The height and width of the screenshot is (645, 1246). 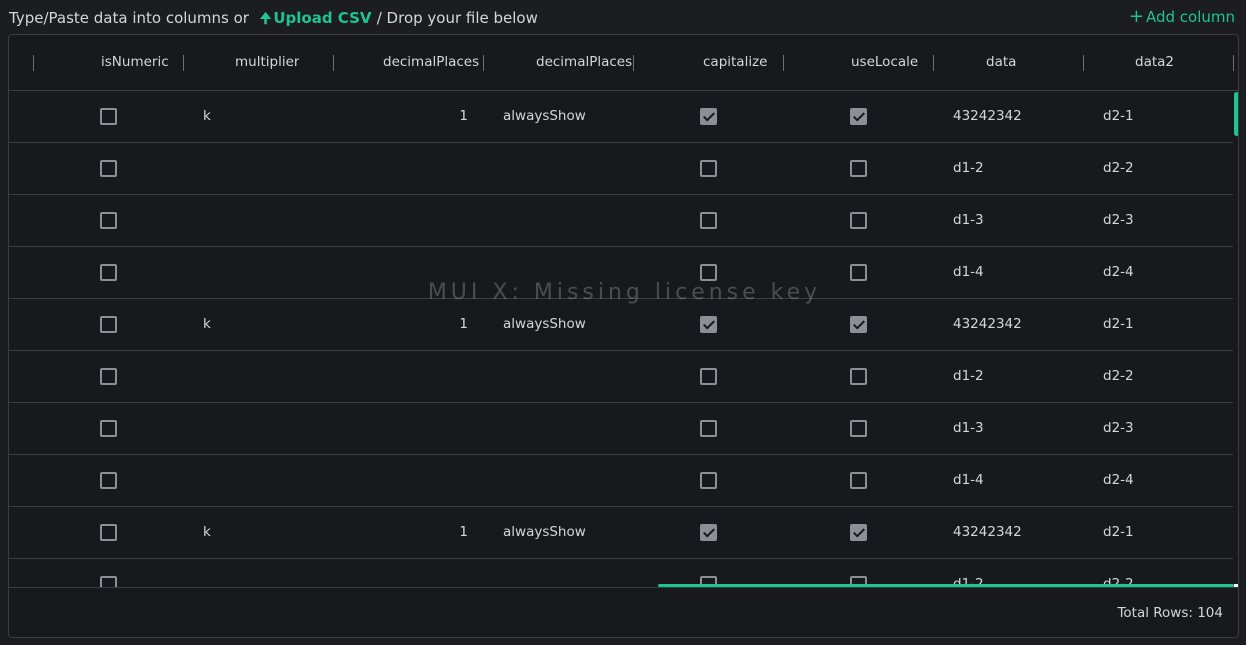 What do you see at coordinates (1136, 16) in the screenshot?
I see `plus-icon: +` at bounding box center [1136, 16].